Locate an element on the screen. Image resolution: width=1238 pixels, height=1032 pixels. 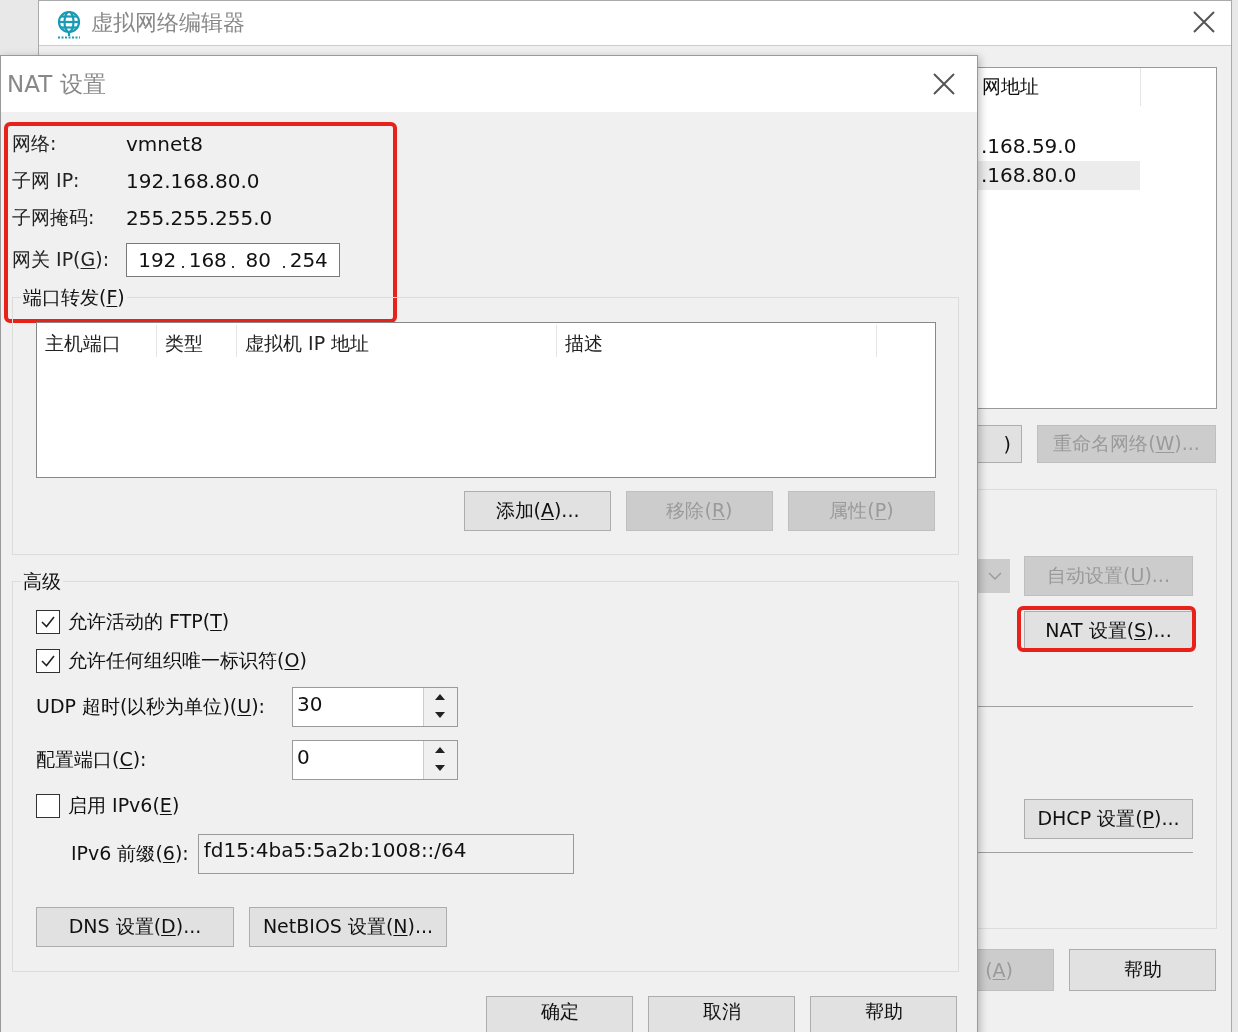
number-spinner: 0 is located at coordinates (375, 759).